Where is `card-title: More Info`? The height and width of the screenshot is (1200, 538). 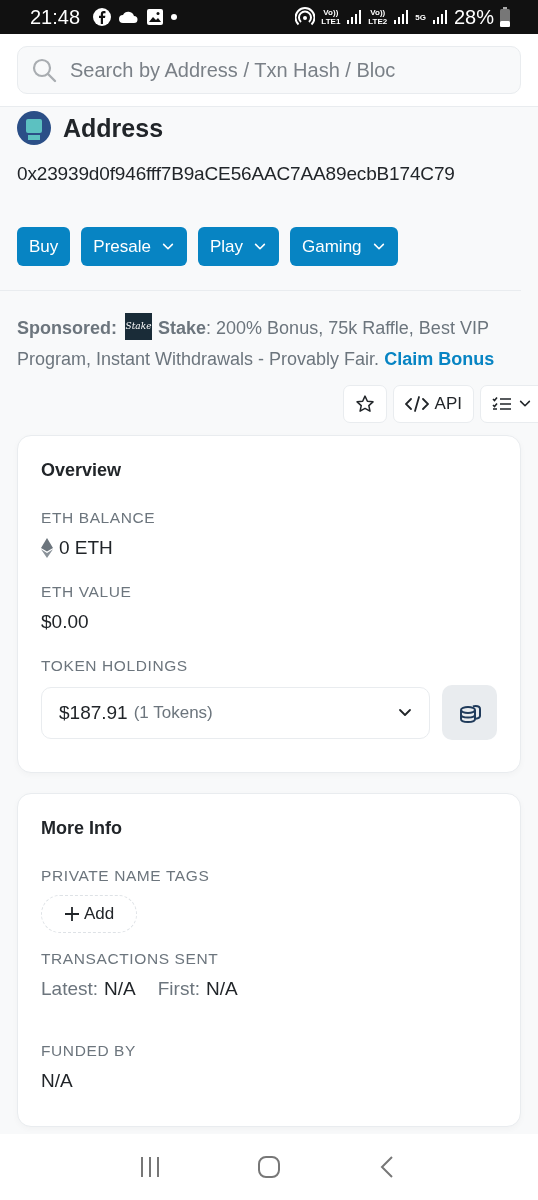
card-title: More Info is located at coordinates (81, 828).